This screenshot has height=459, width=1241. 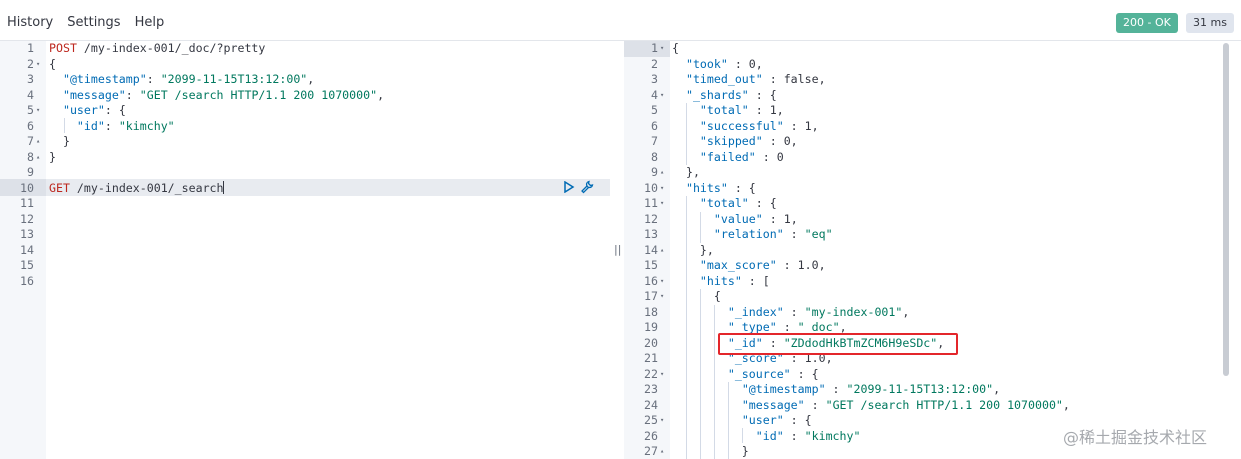 What do you see at coordinates (617, 249) in the screenshot?
I see `panel-resize-handle: ||` at bounding box center [617, 249].